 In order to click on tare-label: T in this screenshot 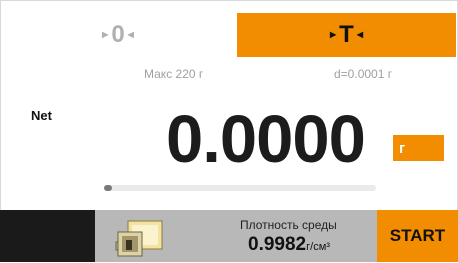, I will do `click(346, 34)`.